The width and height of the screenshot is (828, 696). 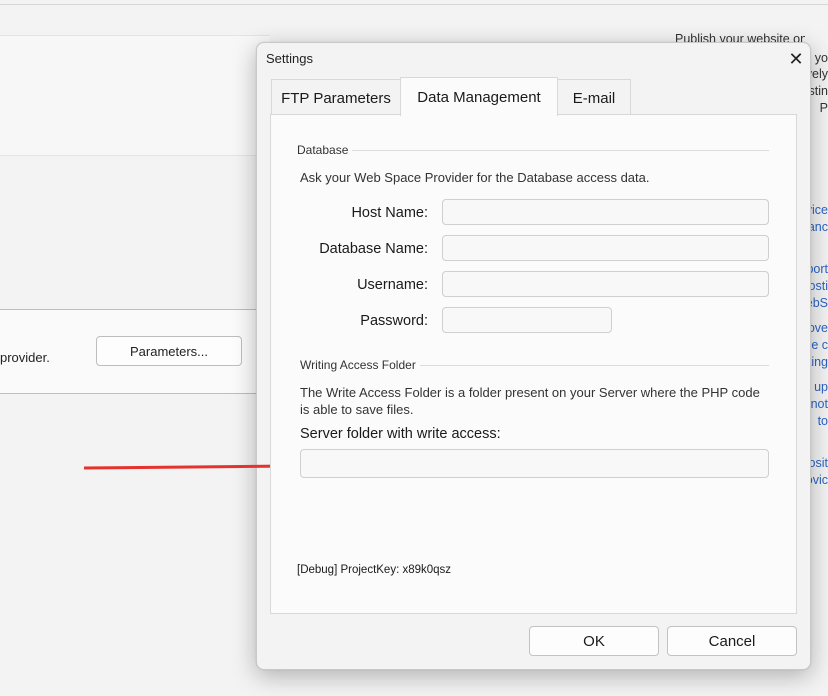 I want to click on host-name-input, so click(x=605, y=212).